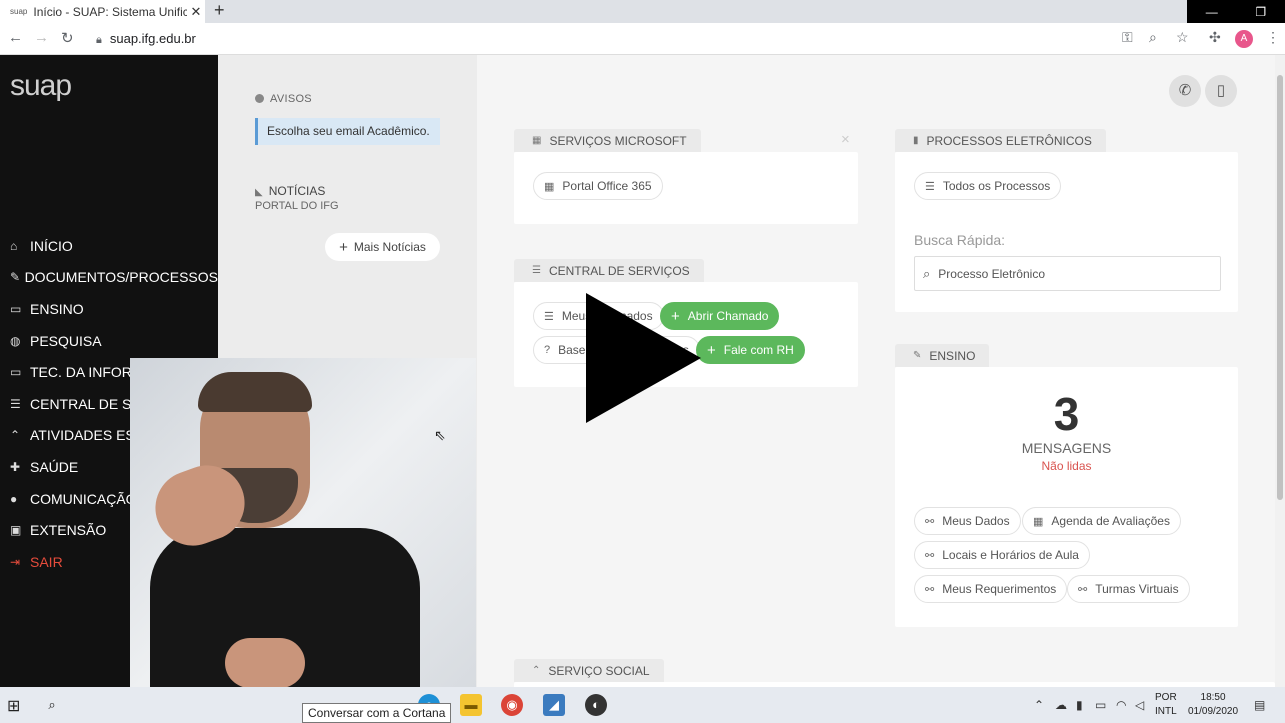 This screenshot has height=723, width=1285. I want to click on forward-icon: →, so click(41, 37).